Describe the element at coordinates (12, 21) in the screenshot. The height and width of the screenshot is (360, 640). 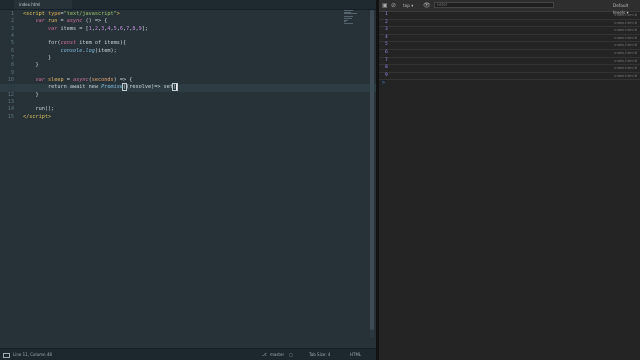
I see `line-number: 2` at that location.